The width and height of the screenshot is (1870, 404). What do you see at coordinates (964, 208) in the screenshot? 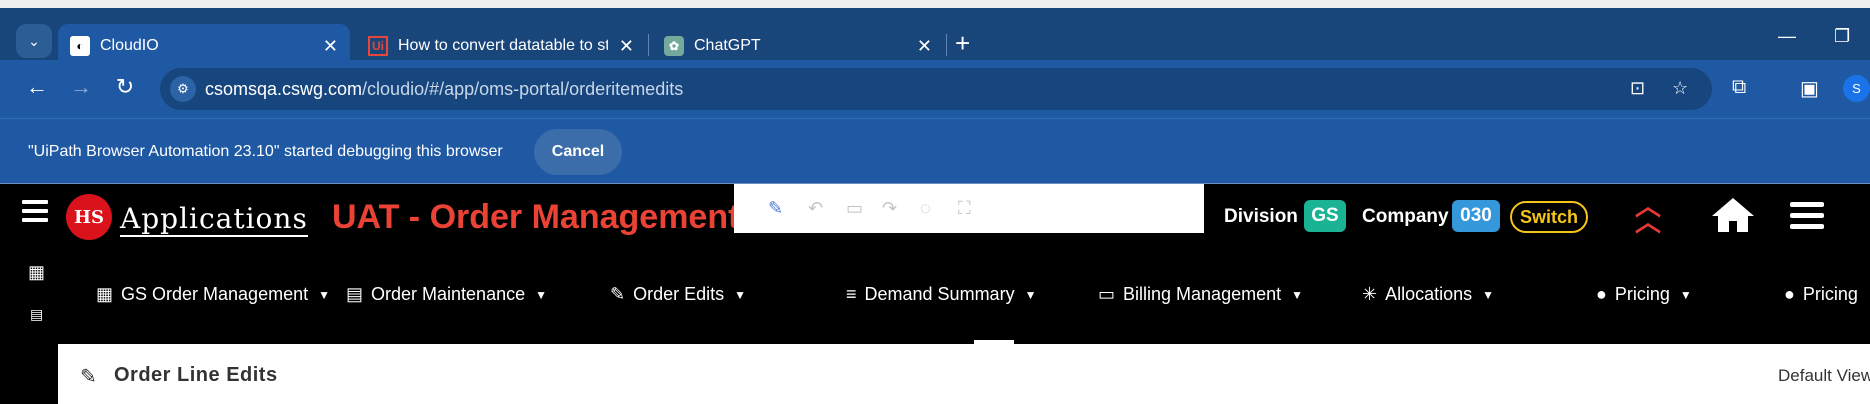
I see `fullscreen-icon: ⛶` at bounding box center [964, 208].